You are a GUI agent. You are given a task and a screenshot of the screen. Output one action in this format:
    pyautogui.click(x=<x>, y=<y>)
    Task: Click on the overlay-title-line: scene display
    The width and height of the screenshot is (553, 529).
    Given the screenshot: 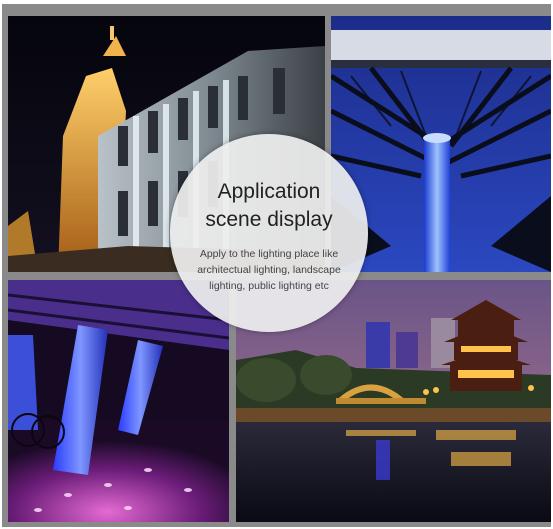 What is the action you would take?
    pyautogui.click(x=269, y=219)
    